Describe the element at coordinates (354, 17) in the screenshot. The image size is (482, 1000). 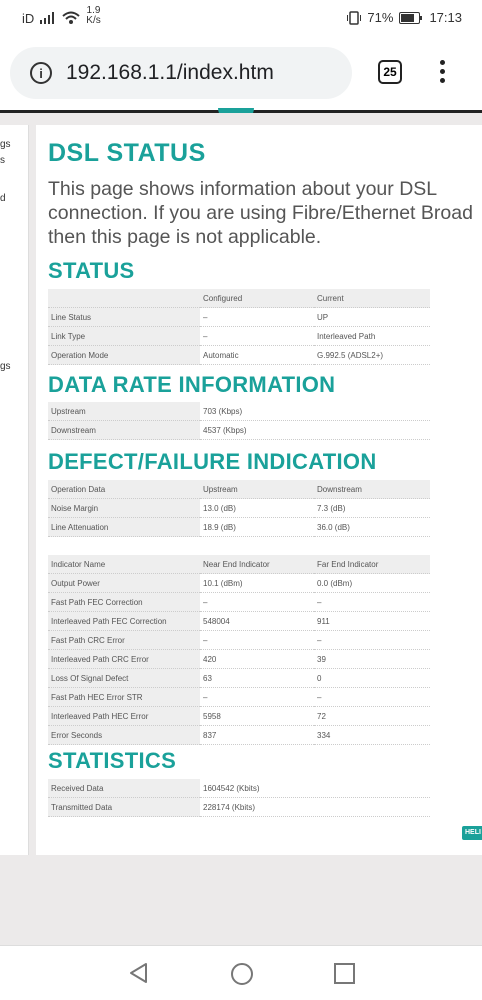
I see `vibrate-icon` at that location.